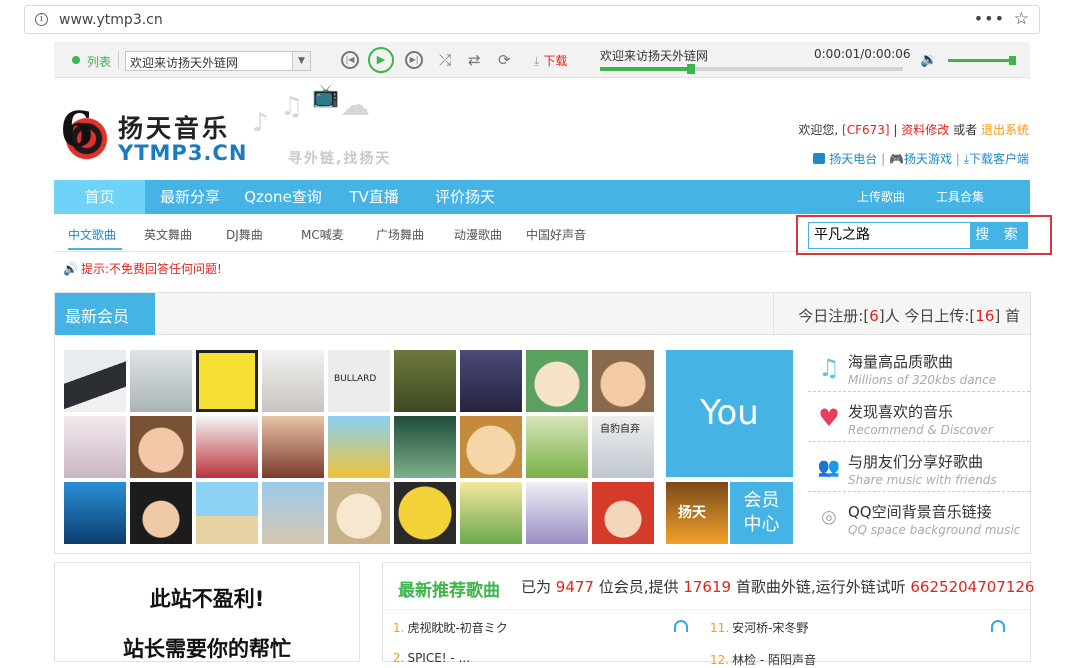 This screenshot has height=668, width=1080. What do you see at coordinates (218, 61) in the screenshot?
I see `playlist-select: 欢迎来访扬天外链网 ▼` at bounding box center [218, 61].